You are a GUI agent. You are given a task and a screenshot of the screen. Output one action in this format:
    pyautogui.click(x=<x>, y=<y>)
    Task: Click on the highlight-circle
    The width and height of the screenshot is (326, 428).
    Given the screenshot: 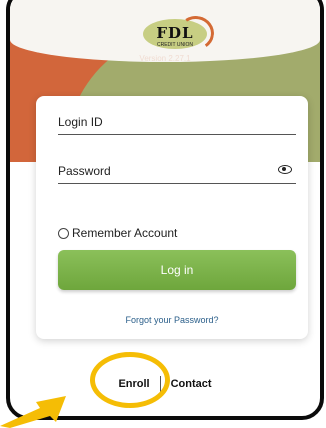 What is the action you would take?
    pyautogui.click(x=130, y=380)
    